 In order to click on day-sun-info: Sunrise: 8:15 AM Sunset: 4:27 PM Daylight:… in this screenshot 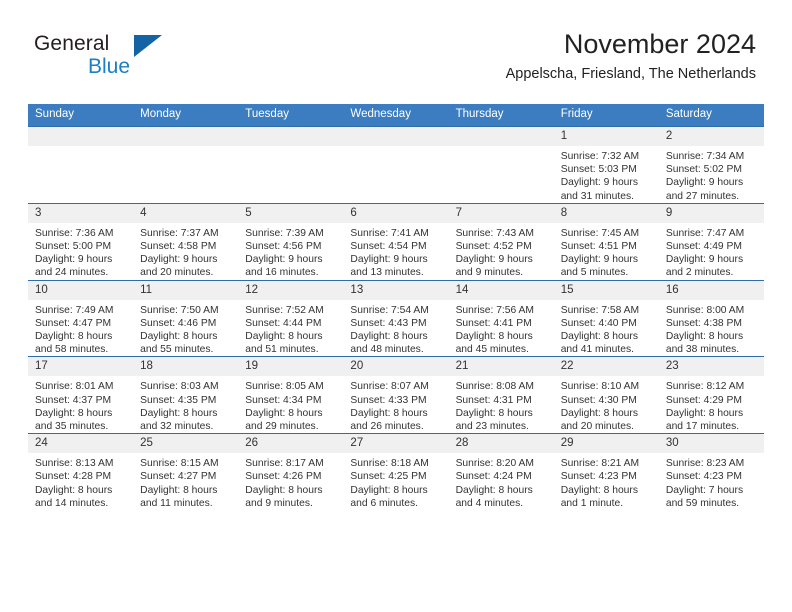, I will do `click(185, 481)`.